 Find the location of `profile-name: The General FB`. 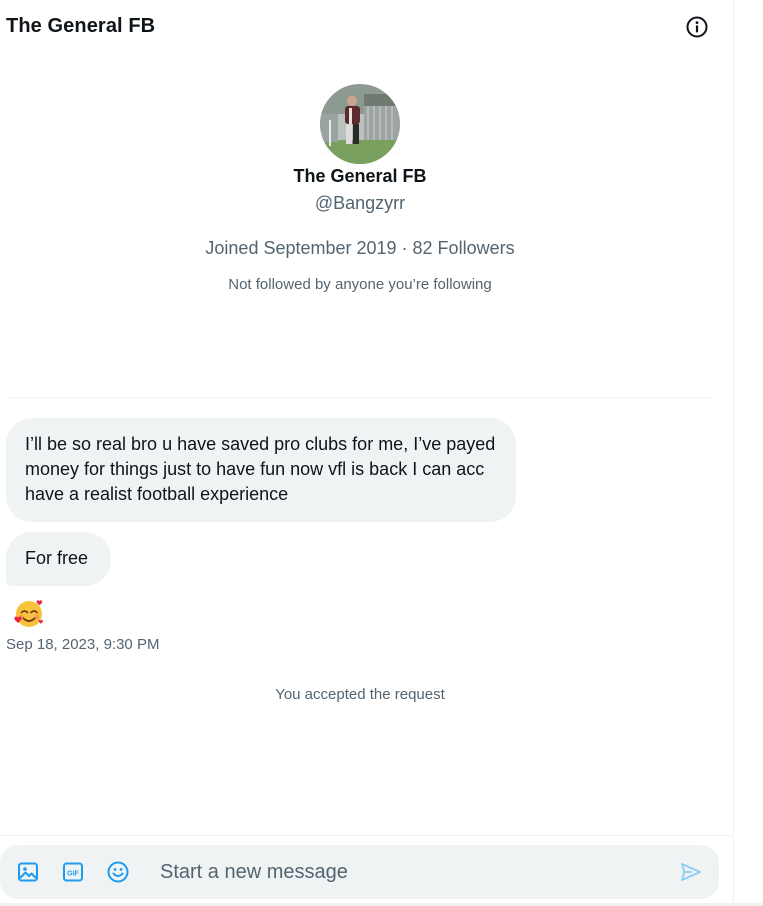

profile-name: The General FB is located at coordinates (360, 176).